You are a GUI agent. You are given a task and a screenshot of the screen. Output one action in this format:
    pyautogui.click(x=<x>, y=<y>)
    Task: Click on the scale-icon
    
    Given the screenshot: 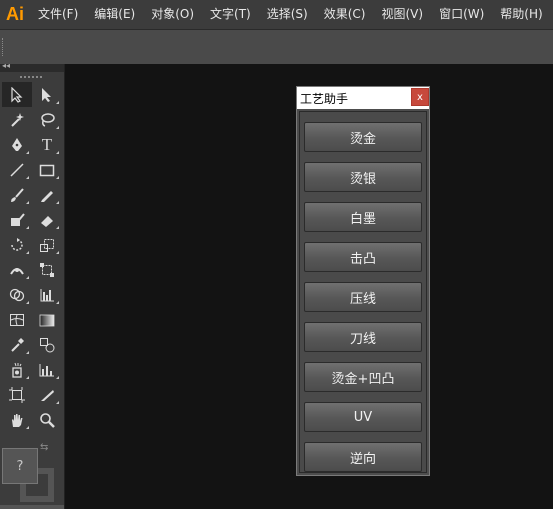 What is the action you would take?
    pyautogui.click(x=47, y=245)
    